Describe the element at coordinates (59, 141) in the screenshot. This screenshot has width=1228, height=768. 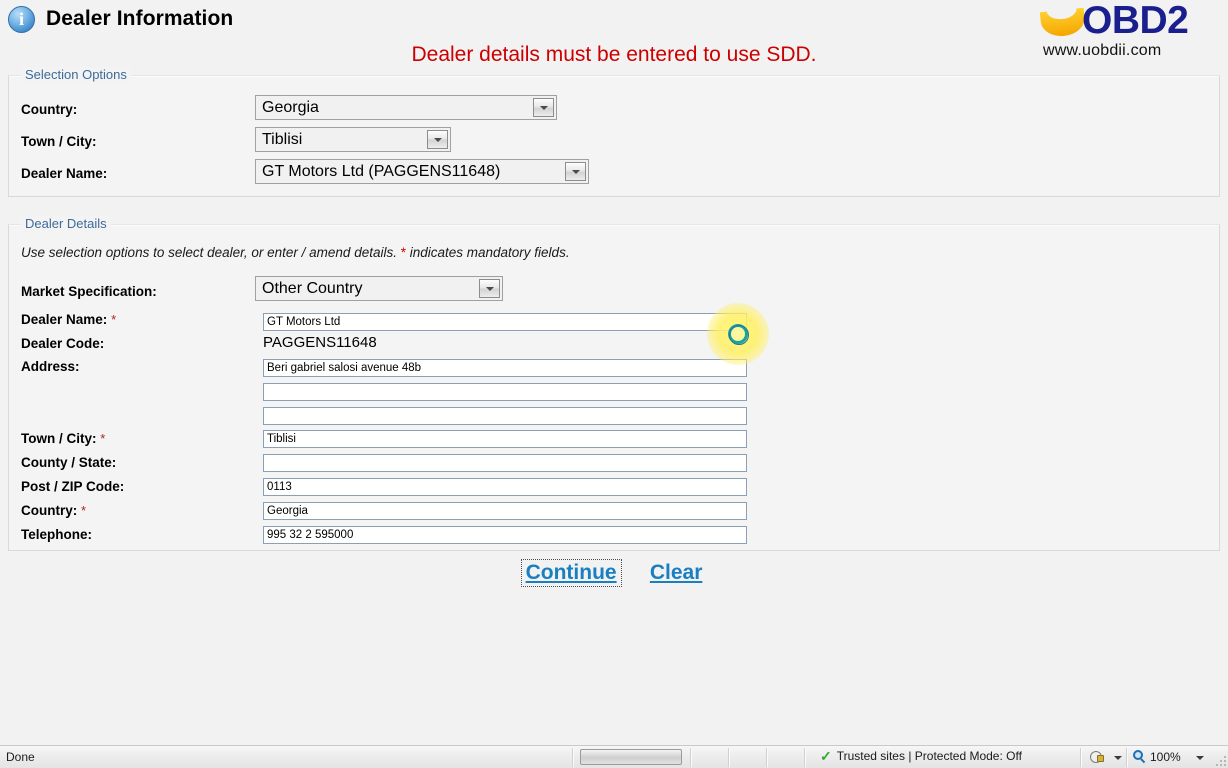
I see `town-city-label: Town / City:` at that location.